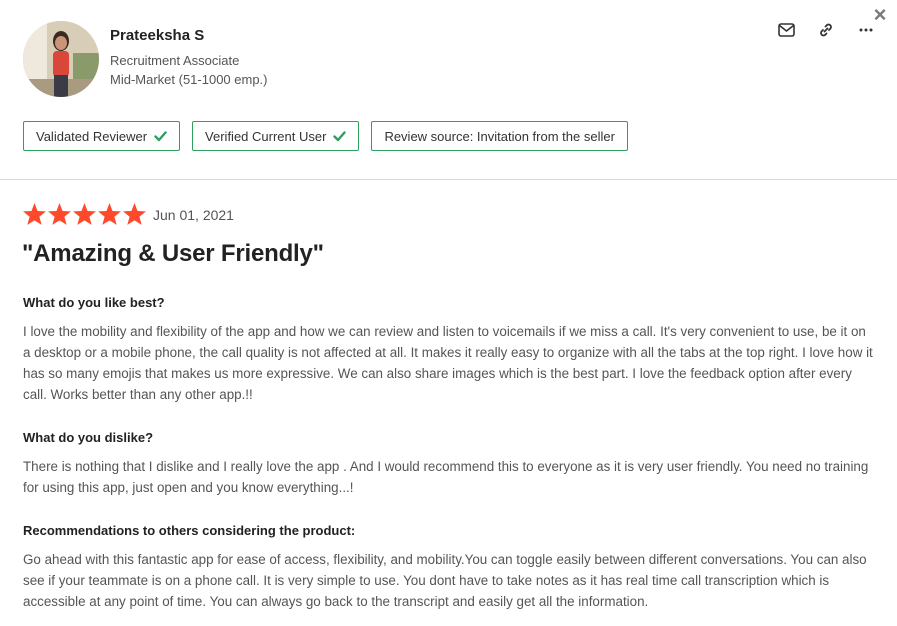 The image size is (897, 626). Describe the element at coordinates (173, 253) in the screenshot. I see `review-title: "Amazing & User Friendly"` at that location.